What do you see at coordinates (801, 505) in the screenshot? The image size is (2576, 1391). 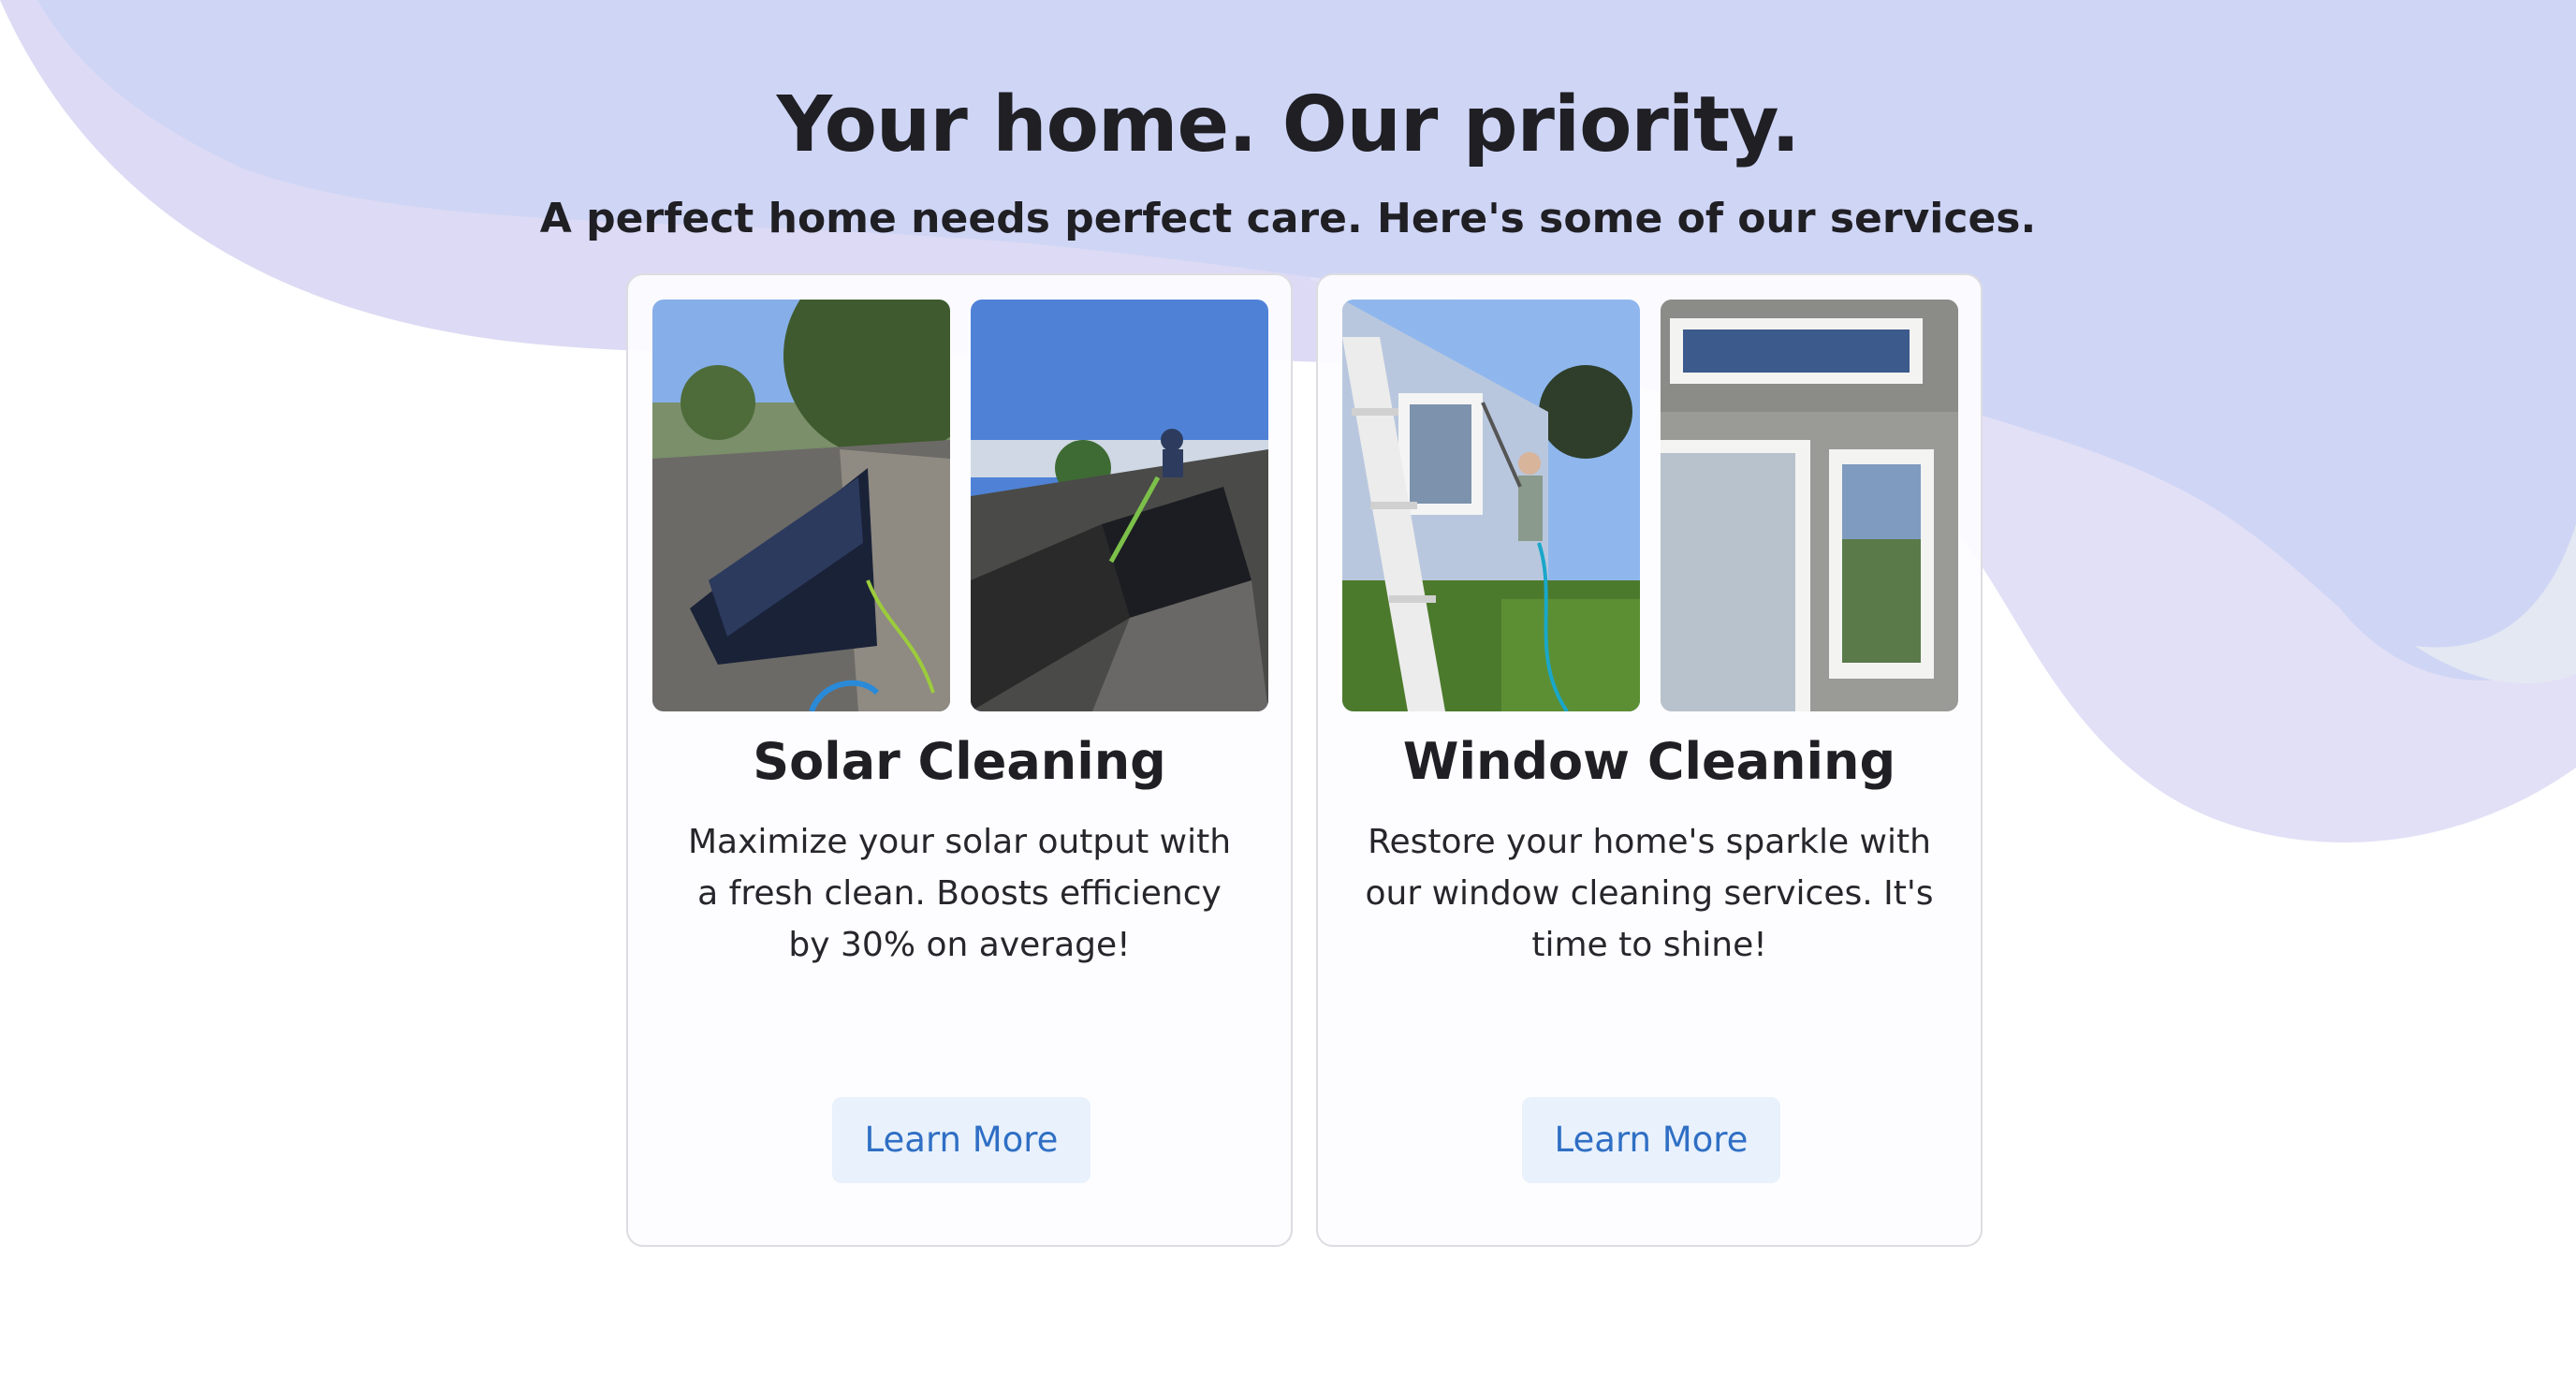 I see `solar-panels-roof-photo` at bounding box center [801, 505].